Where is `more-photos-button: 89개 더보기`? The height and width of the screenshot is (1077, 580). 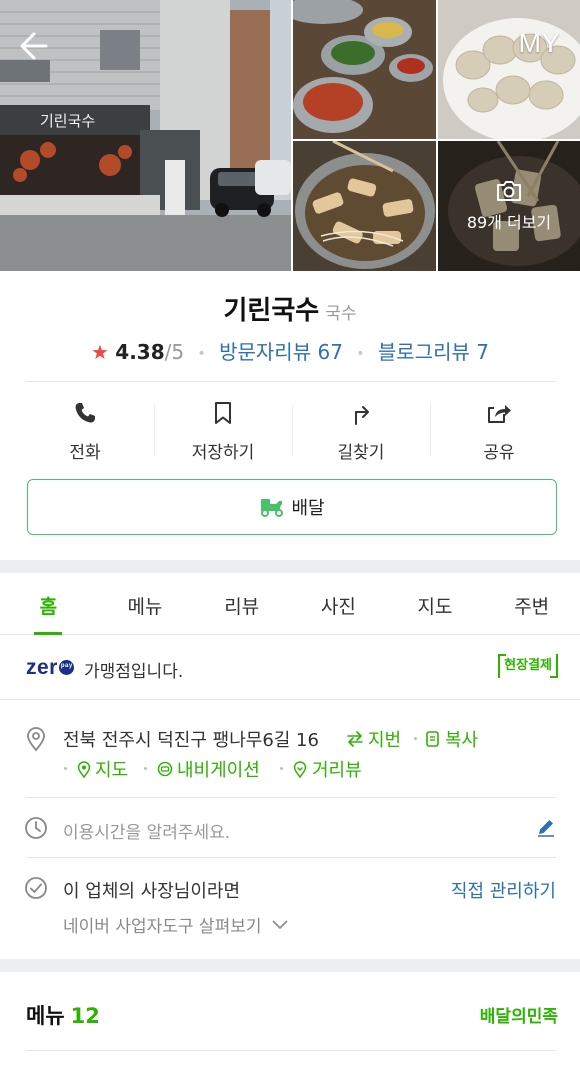
more-photos-button: 89개 더보기 is located at coordinates (509, 206).